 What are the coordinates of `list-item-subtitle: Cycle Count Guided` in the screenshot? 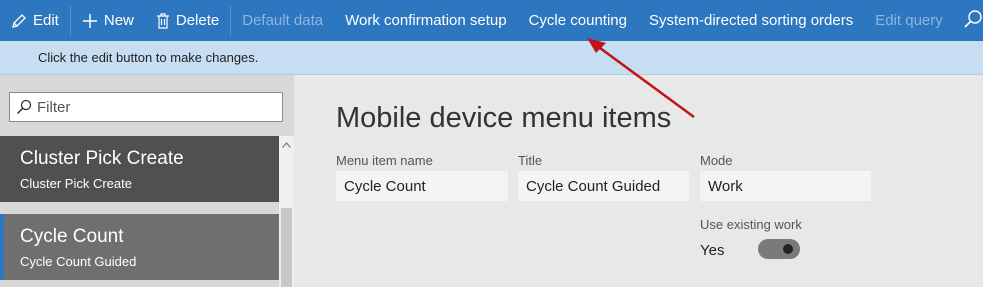 It's located at (78, 261).